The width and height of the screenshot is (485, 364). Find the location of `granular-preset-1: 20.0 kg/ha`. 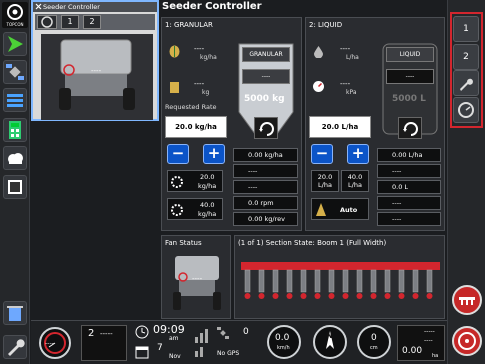

granular-preset-1: 20.0 kg/ha is located at coordinates (195, 181).